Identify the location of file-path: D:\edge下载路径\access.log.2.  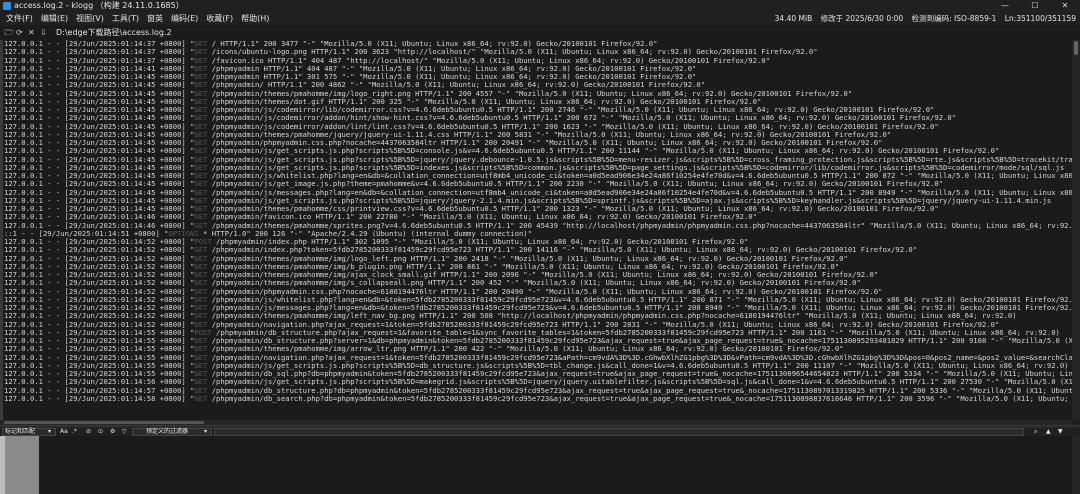
(114, 32).